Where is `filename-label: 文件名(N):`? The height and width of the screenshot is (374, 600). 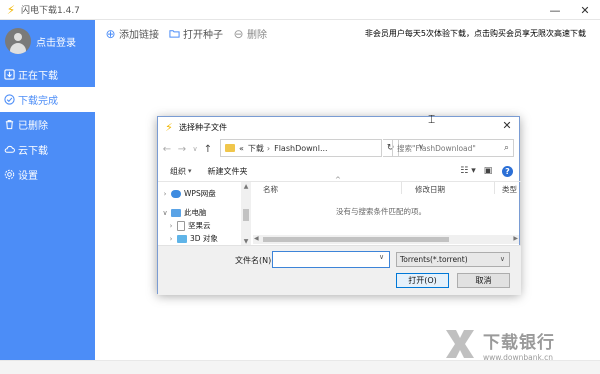
filename-label: 文件名(N): is located at coordinates (254, 260).